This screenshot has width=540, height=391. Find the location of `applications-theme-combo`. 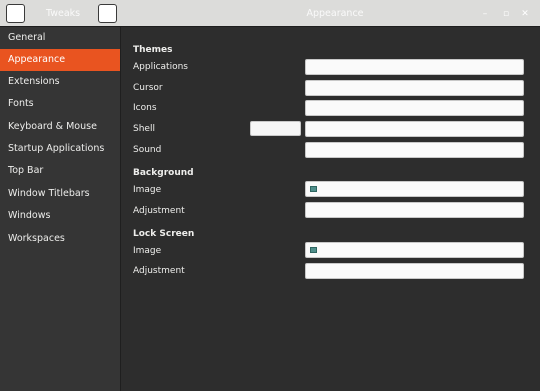

applications-theme-combo is located at coordinates (414, 67).